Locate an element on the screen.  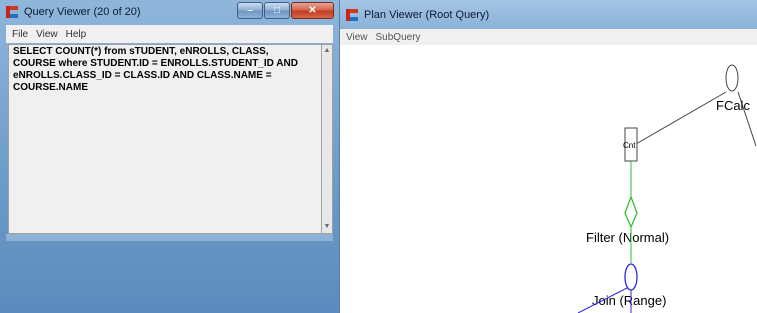
fcalc-node is located at coordinates (732, 78).